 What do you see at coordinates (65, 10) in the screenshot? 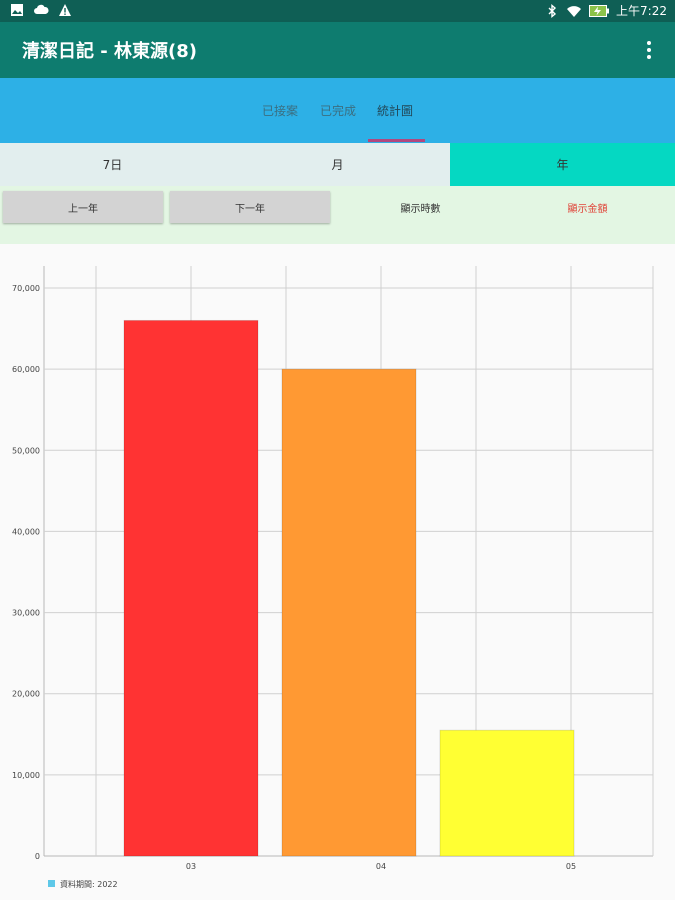
I see `warning-icon` at bounding box center [65, 10].